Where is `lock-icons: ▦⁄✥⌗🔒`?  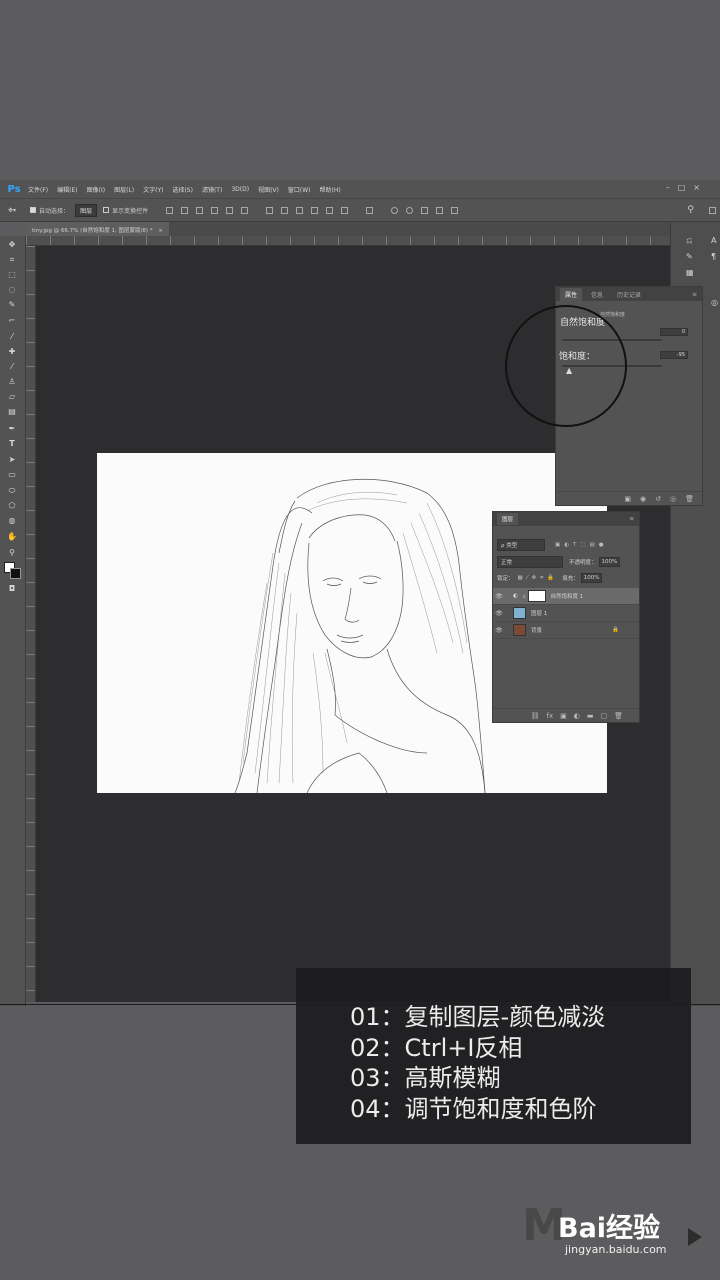
lock-icons: ▦⁄✥⌗🔒 is located at coordinates (538, 578).